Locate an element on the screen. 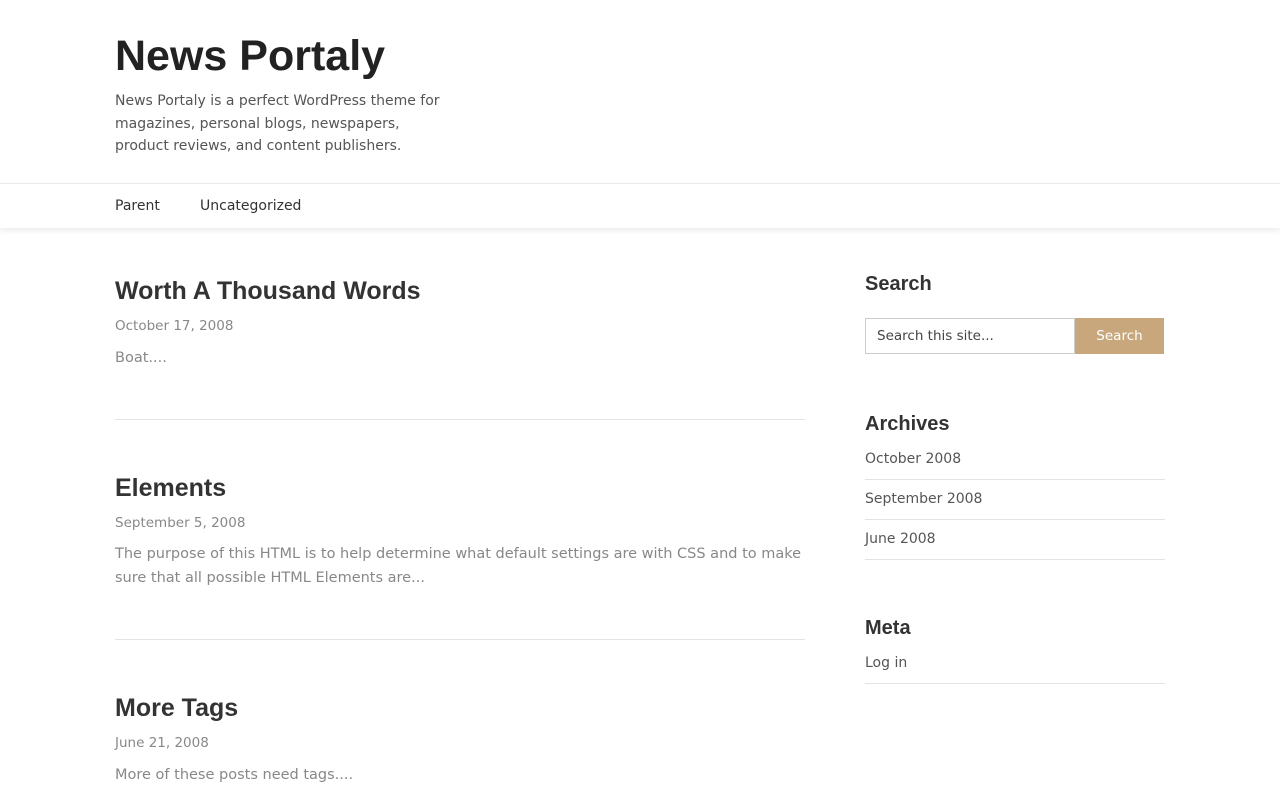  search-button: Search is located at coordinates (1119, 336).